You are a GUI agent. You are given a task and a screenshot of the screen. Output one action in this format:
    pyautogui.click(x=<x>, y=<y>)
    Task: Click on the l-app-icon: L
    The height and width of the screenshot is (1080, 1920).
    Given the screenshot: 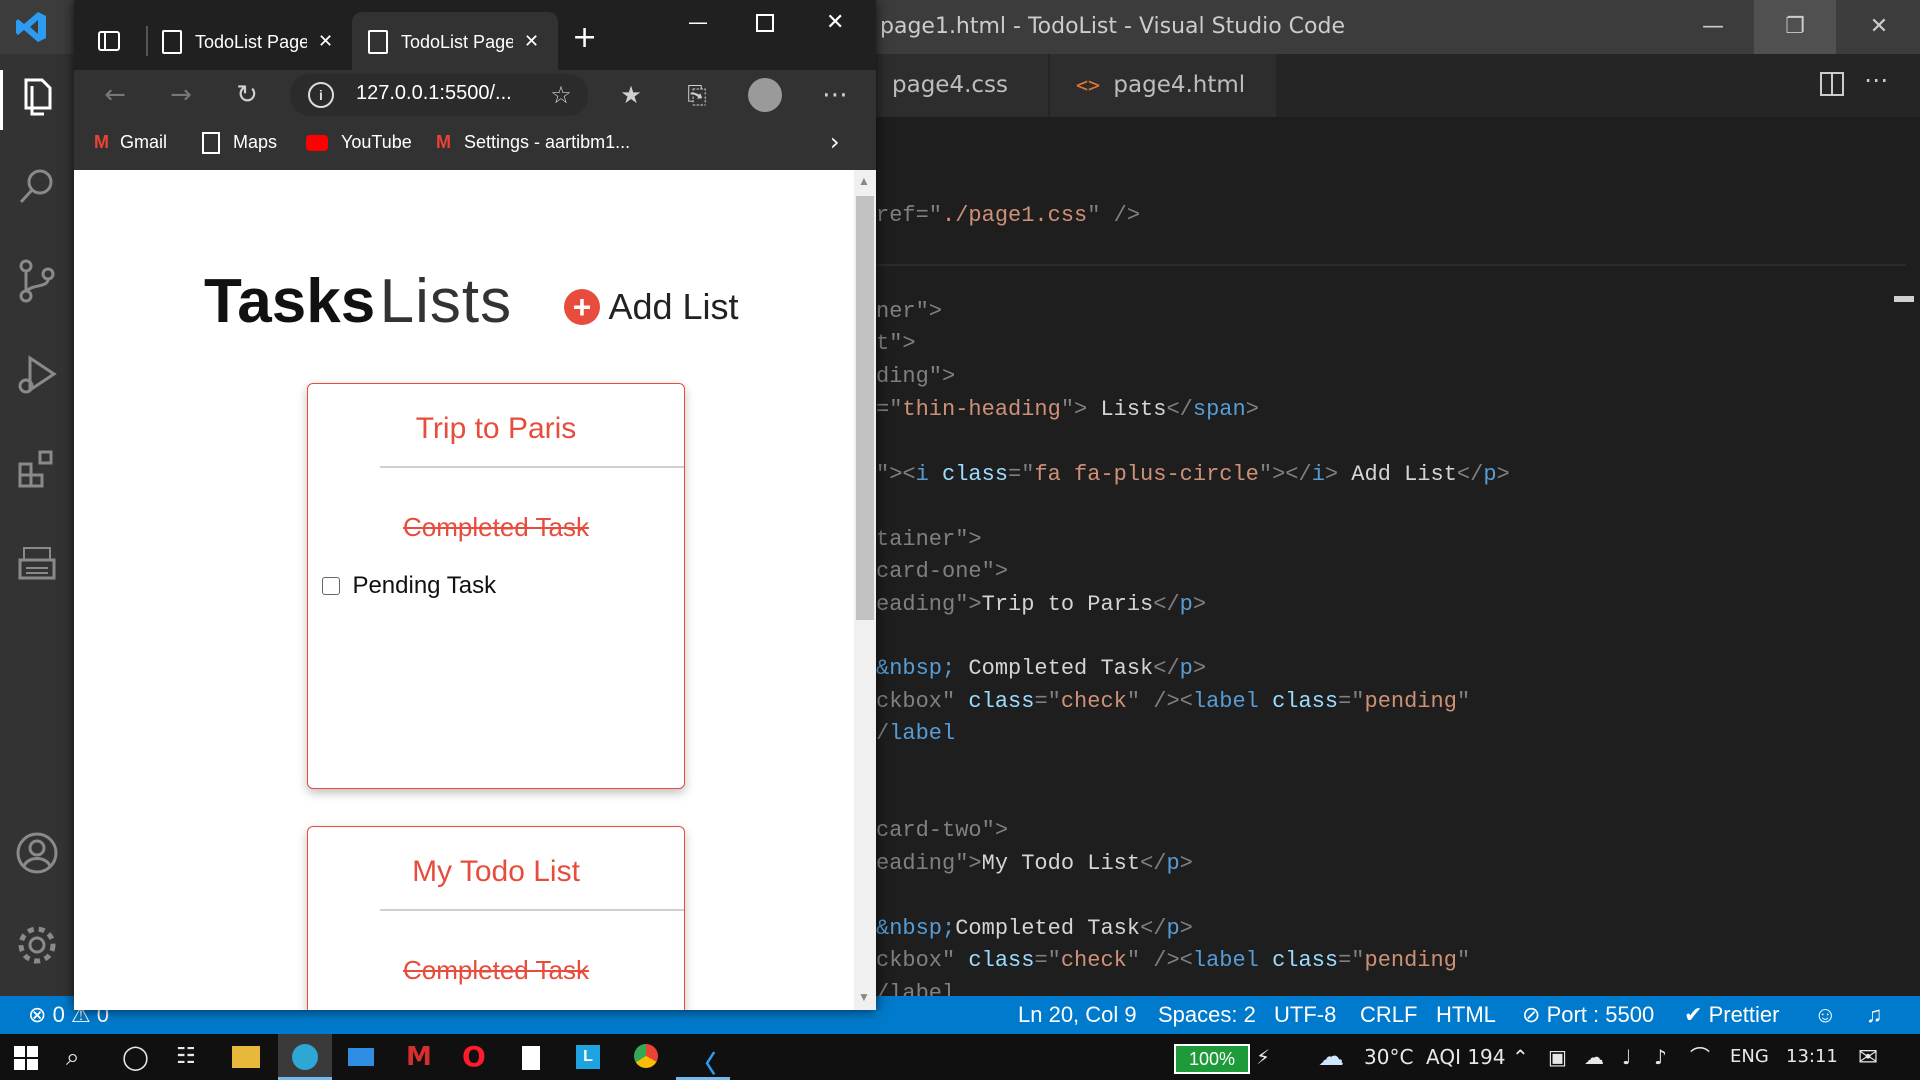 What is the action you would take?
    pyautogui.click(x=588, y=1057)
    